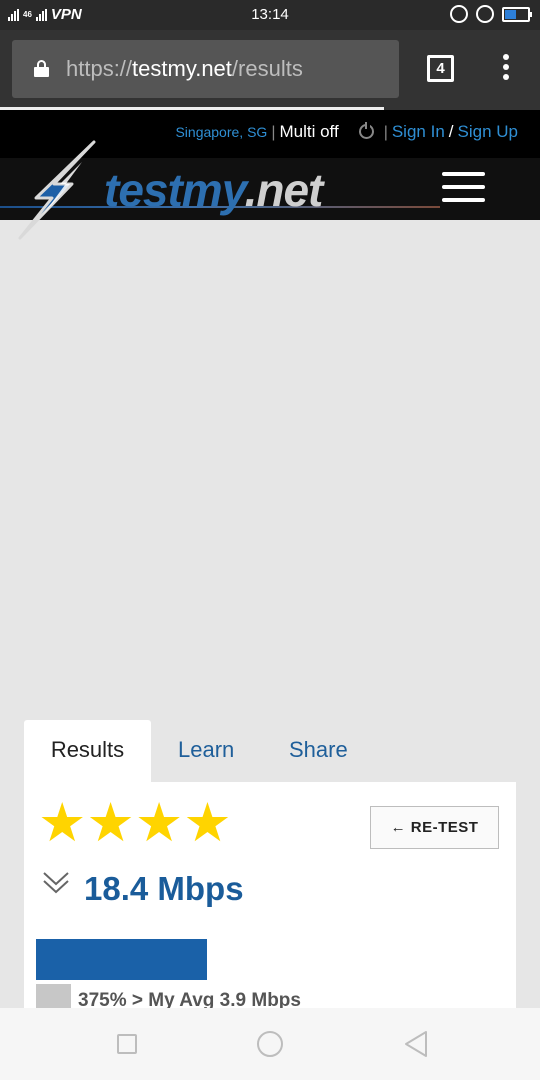  Describe the element at coordinates (485, 14) in the screenshot. I see `alarm-icon` at that location.